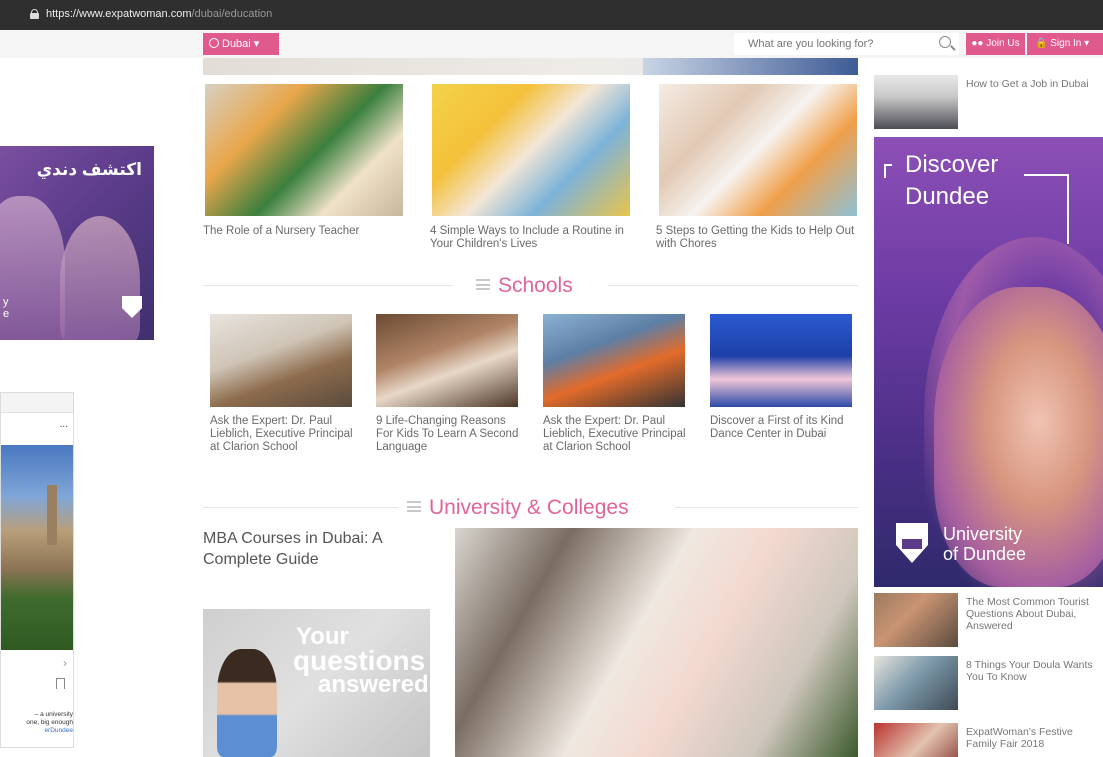 The height and width of the screenshot is (757, 1103). What do you see at coordinates (530, 66) in the screenshot?
I see `top-banner-partial` at bounding box center [530, 66].